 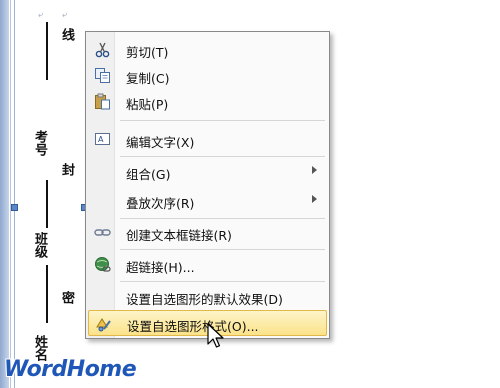 I want to click on menu-item-order: 叠放次序(R), so click(x=207, y=201).